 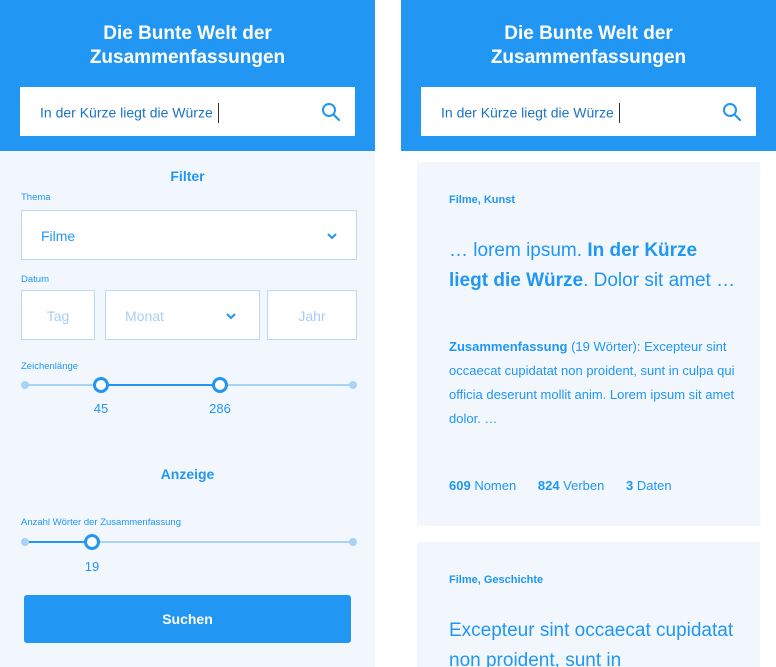 I want to click on words-value: 19, so click(x=92, y=566).